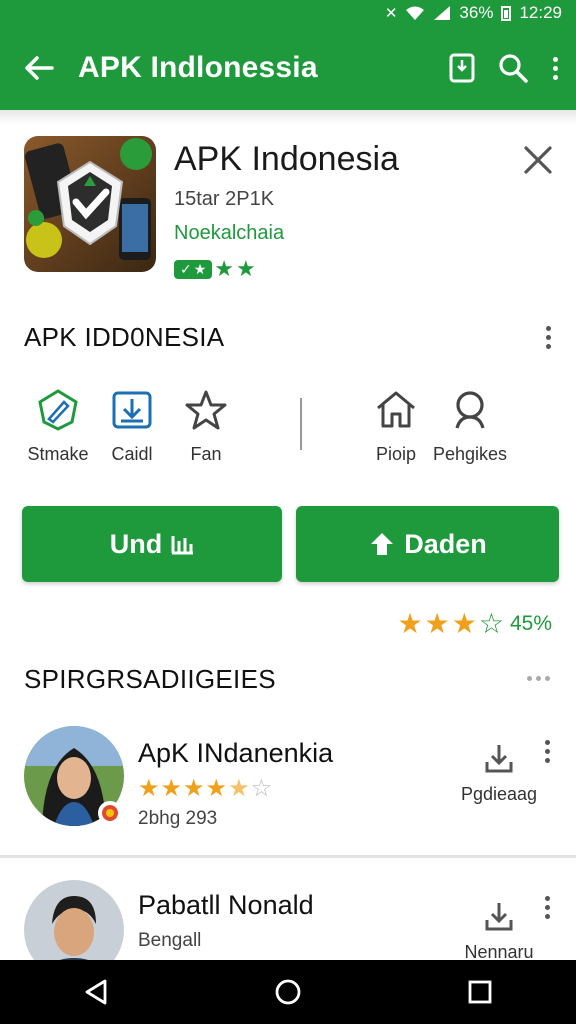 The height and width of the screenshot is (1024, 576). I want to click on primary-button: Und, so click(152, 544).